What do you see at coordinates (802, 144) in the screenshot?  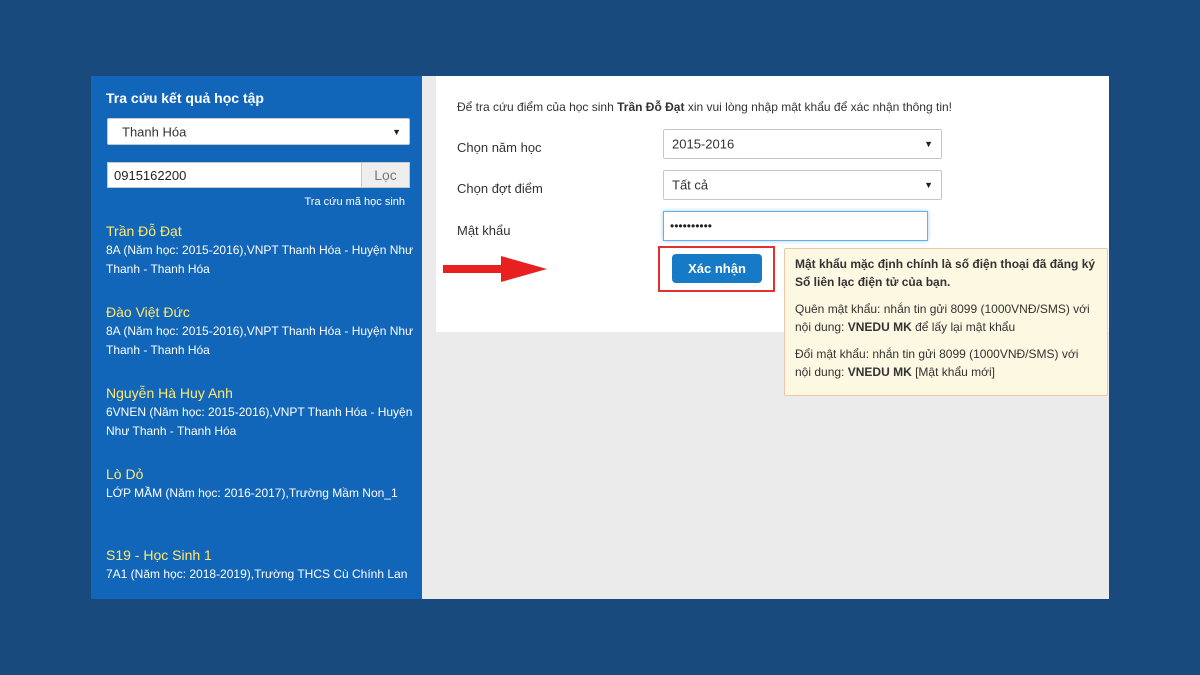 I see `school-year-select: 2015-2016 ▼` at bounding box center [802, 144].